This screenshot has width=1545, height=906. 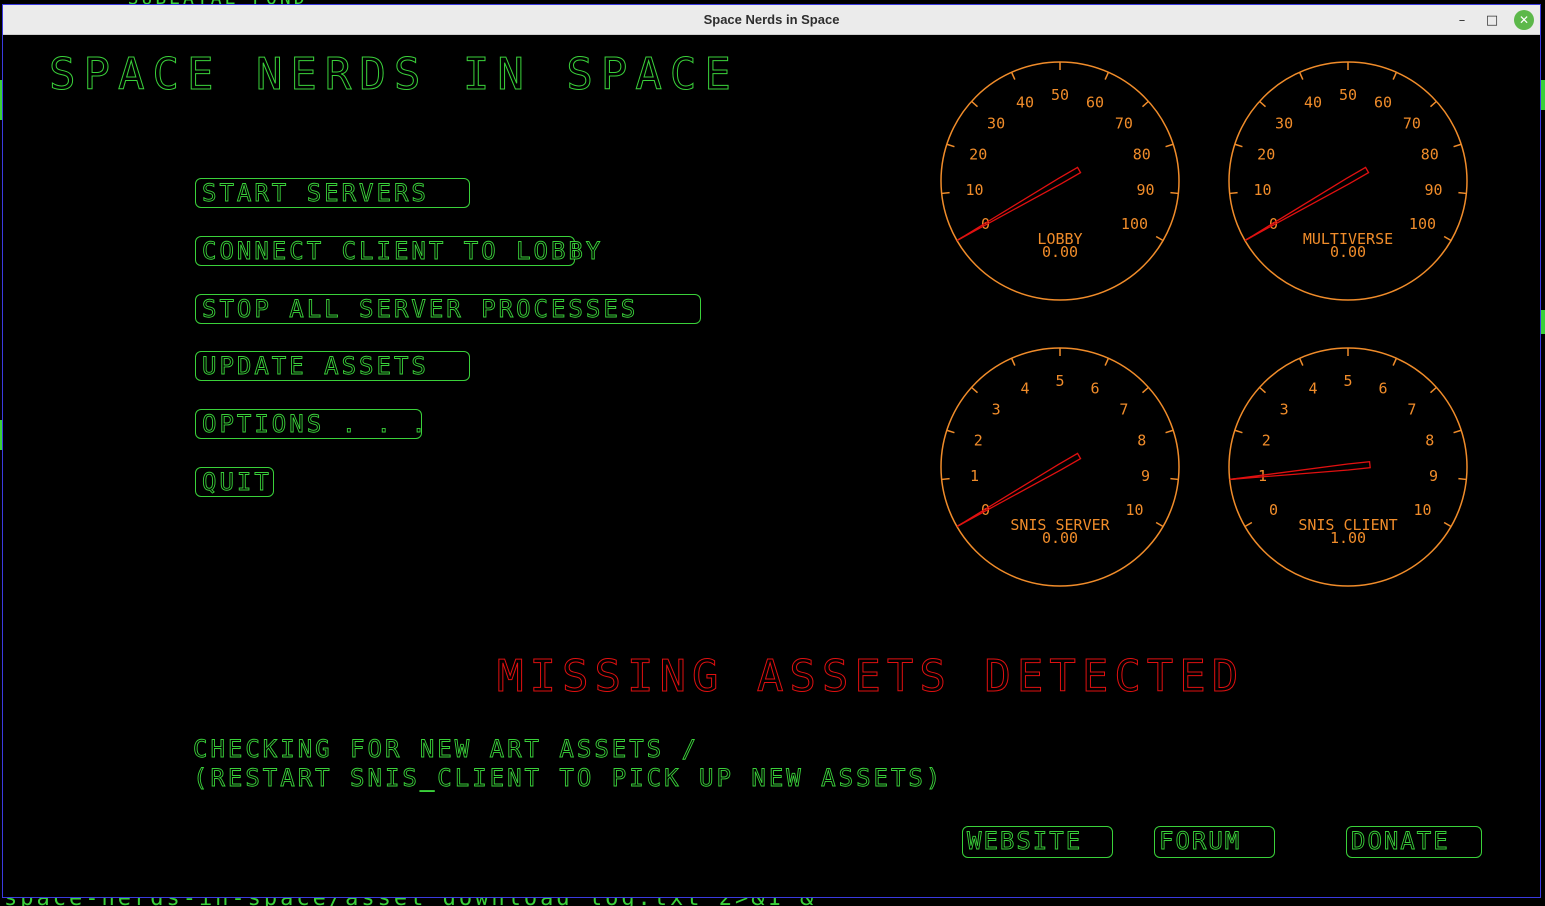 What do you see at coordinates (974, 190) in the screenshot?
I see `lobby-gauge-tick-label: 10` at bounding box center [974, 190].